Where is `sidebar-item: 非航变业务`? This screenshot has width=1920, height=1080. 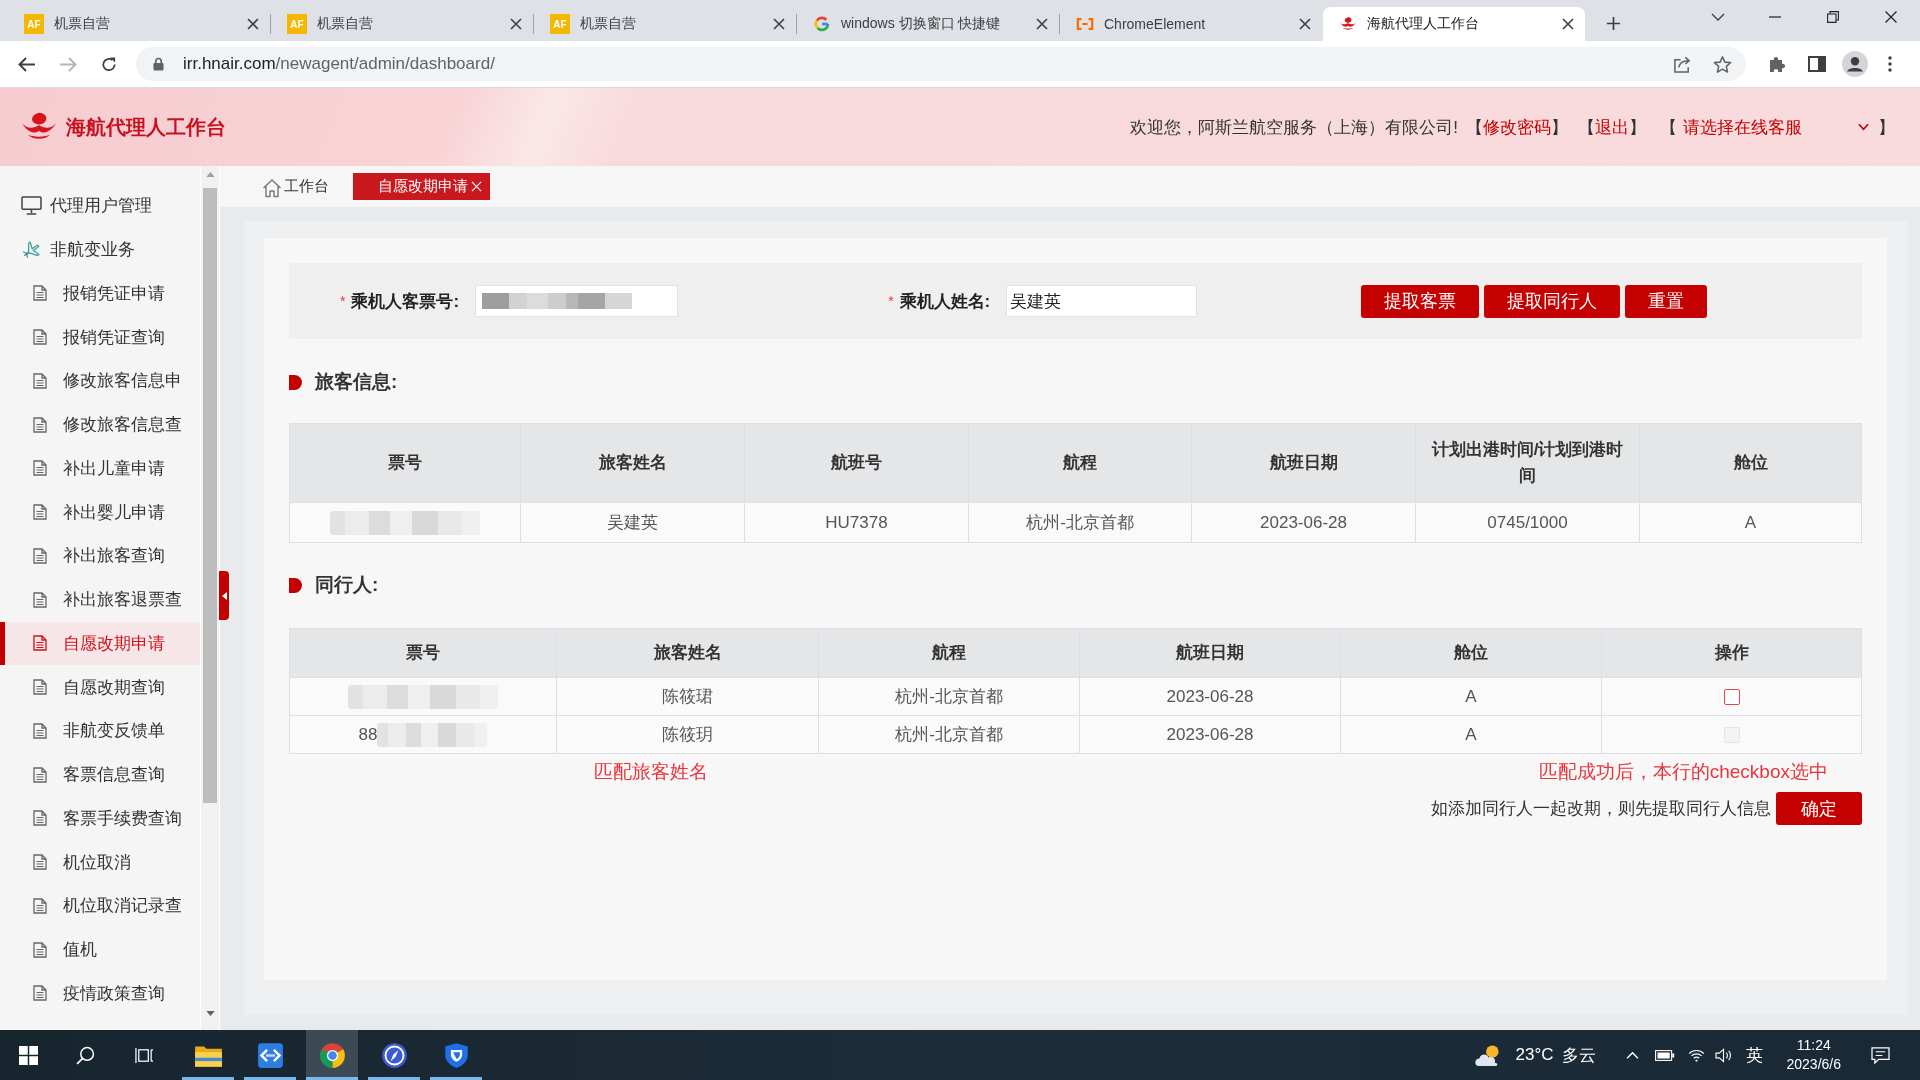 sidebar-item: 非航变业务 is located at coordinates (100, 249).